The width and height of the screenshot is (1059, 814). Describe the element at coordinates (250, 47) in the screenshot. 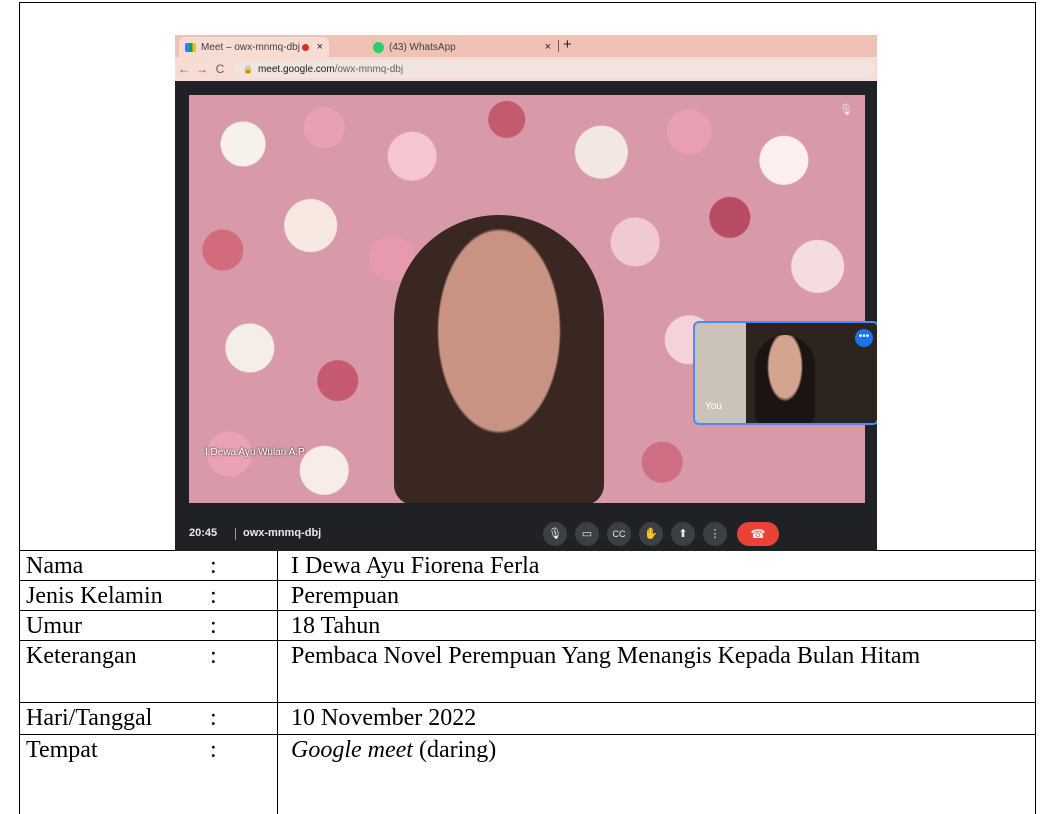

I see `tab-title: Meet – owx-mnmq-dbj` at that location.